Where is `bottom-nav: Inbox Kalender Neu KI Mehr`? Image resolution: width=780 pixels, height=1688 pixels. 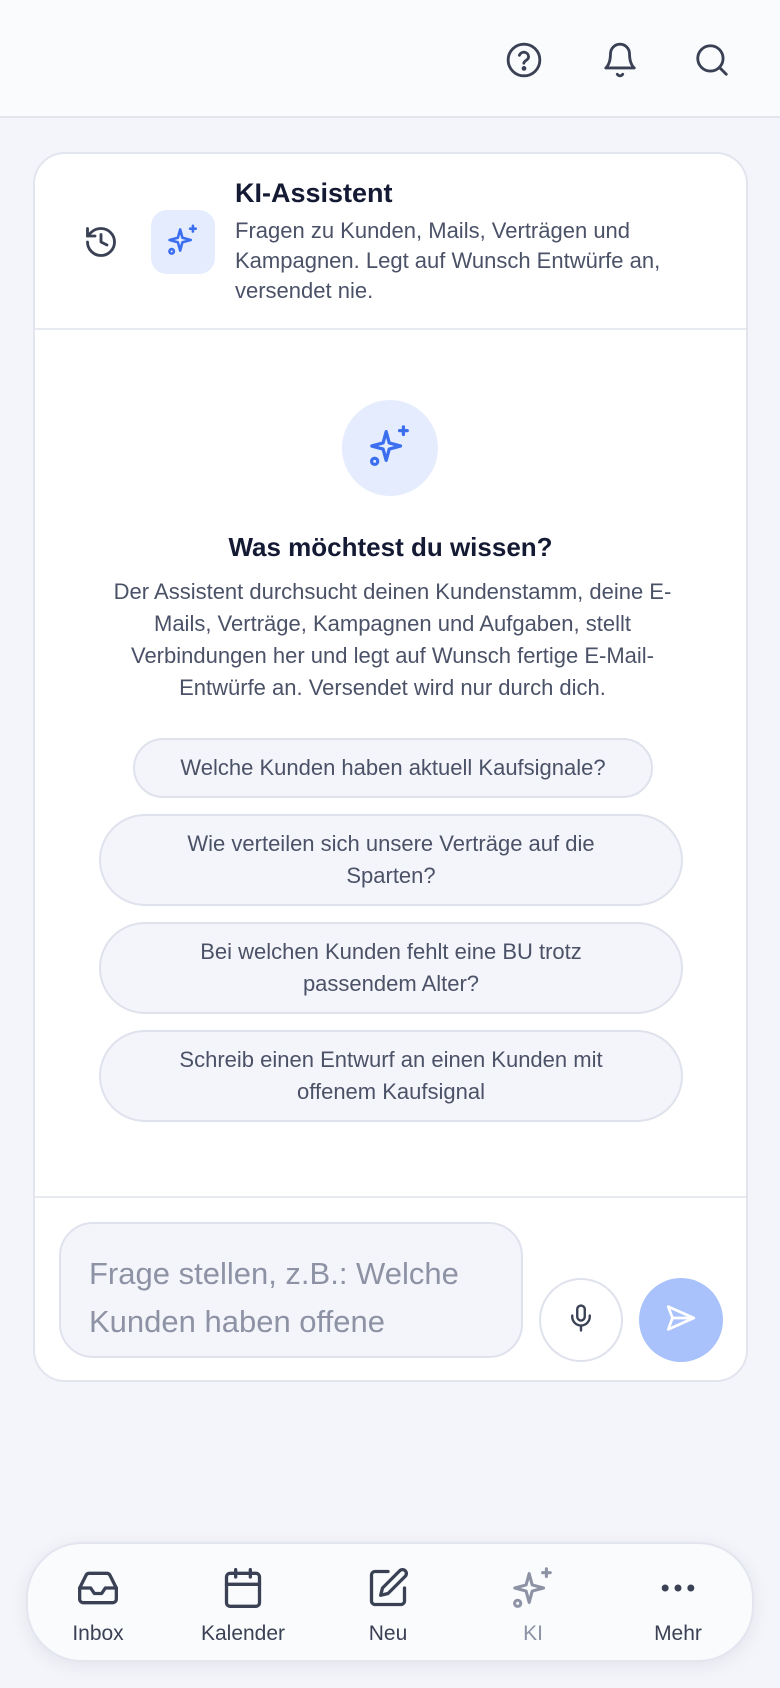
bottom-nav: Inbox Kalender Neu KI Mehr is located at coordinates (390, 1602).